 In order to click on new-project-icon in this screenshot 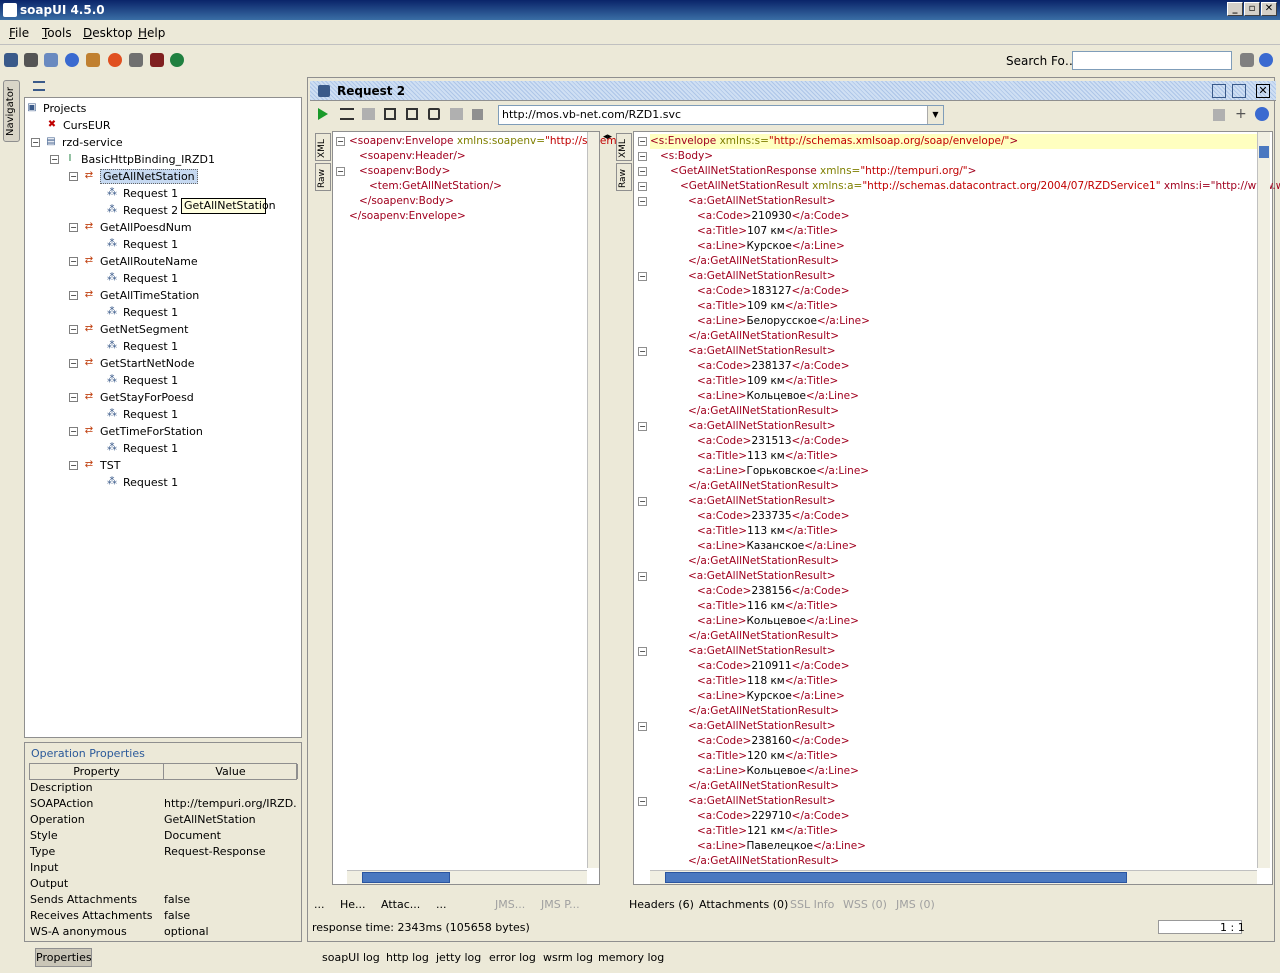, I will do `click(11, 60)`.